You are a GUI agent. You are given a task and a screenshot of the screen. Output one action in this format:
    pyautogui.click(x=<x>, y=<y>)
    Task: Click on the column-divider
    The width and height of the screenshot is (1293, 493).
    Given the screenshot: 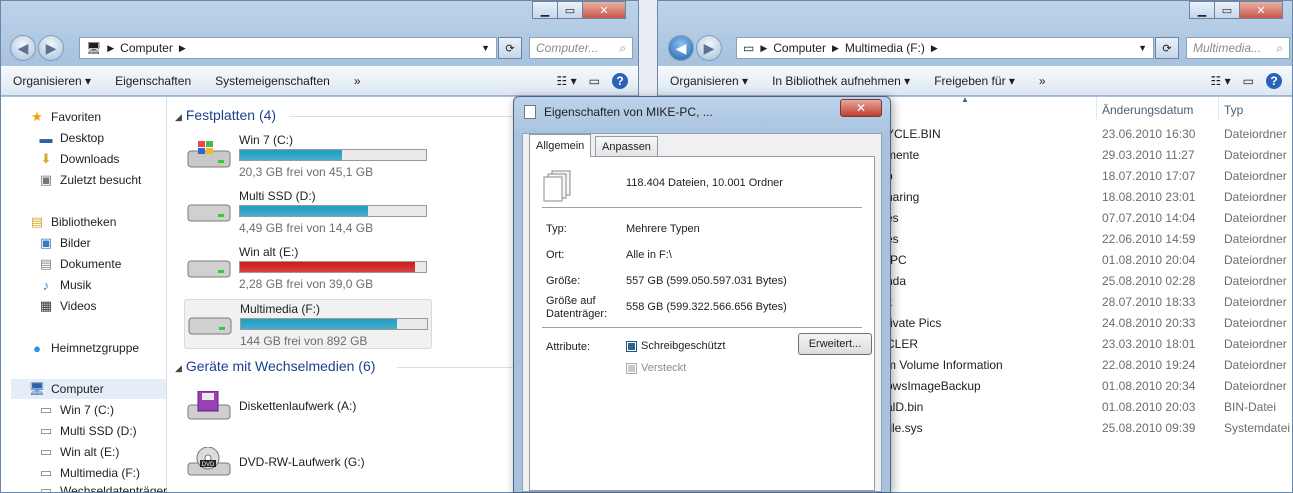 What is the action you would take?
    pyautogui.click(x=1218, y=109)
    